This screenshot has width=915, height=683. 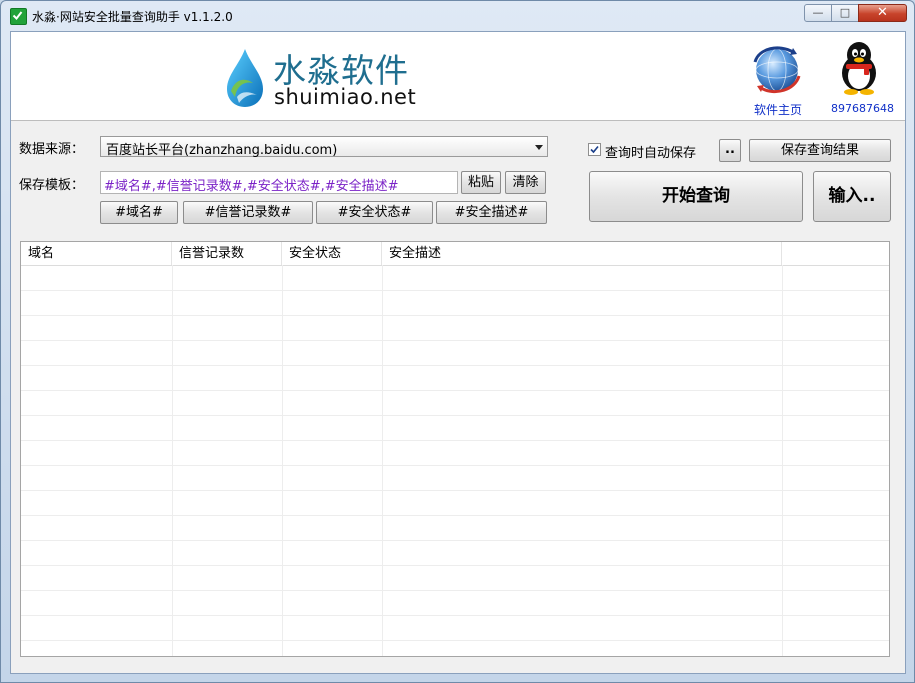 What do you see at coordinates (139, 212) in the screenshot?
I see `tag-button-domain: #域名#` at bounding box center [139, 212].